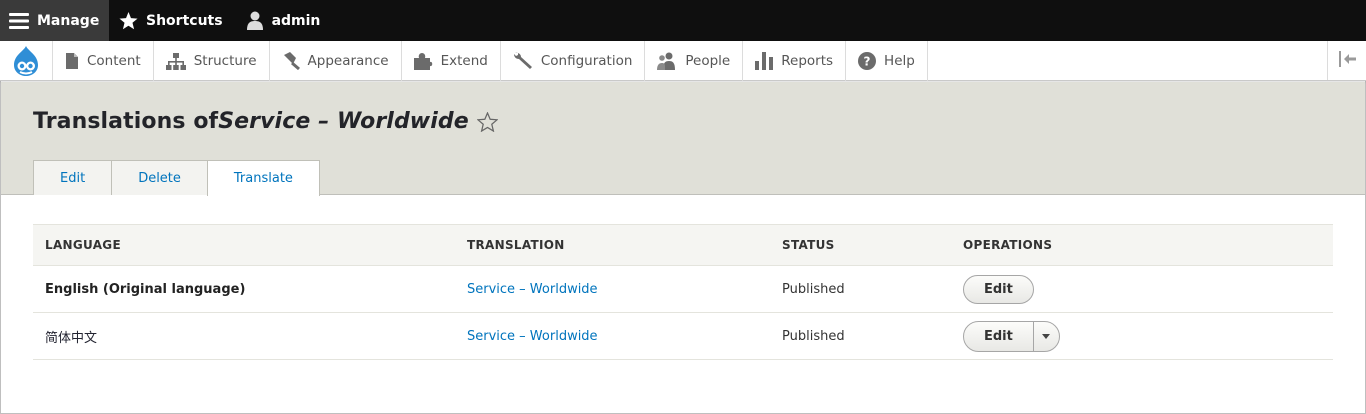 Image resolution: width=1366 pixels, height=414 pixels. I want to click on tray-item-extend: Extend, so click(451, 61).